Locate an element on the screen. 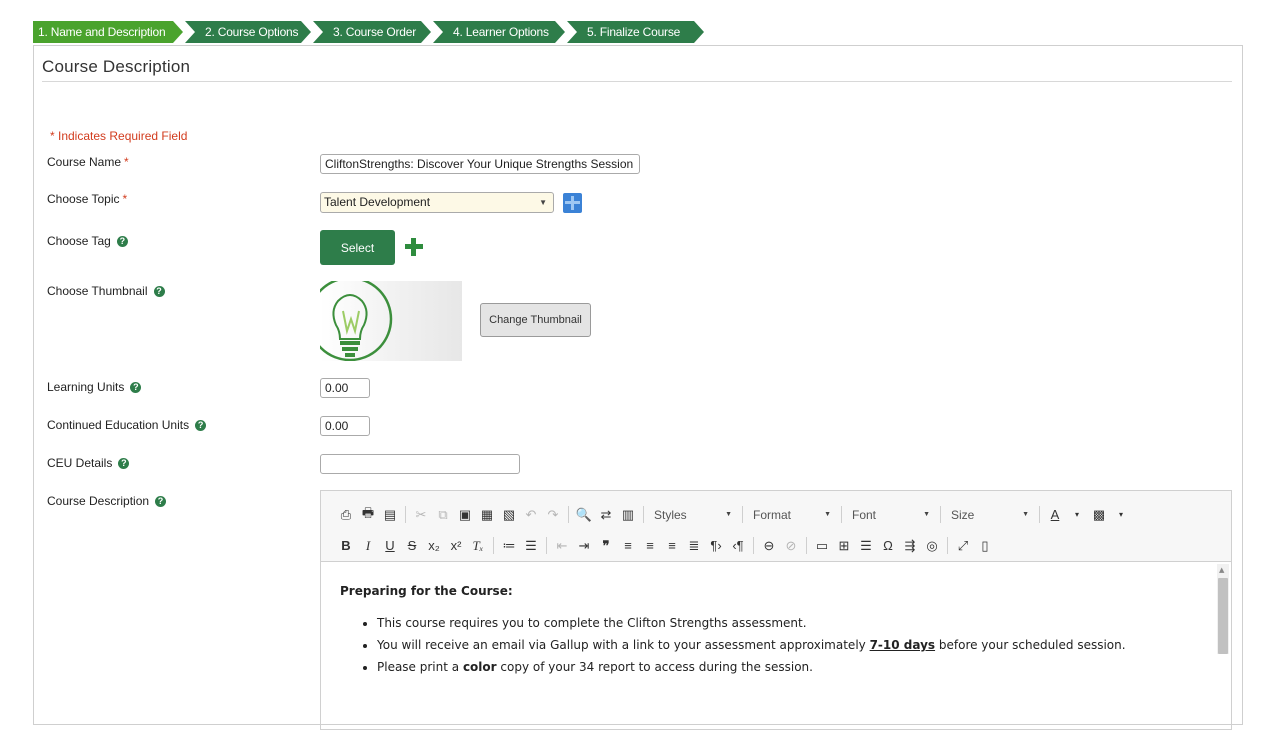 Image resolution: width=1280 pixels, height=730 pixels. editor-scrollbar: ▲ is located at coordinates (1223, 609).